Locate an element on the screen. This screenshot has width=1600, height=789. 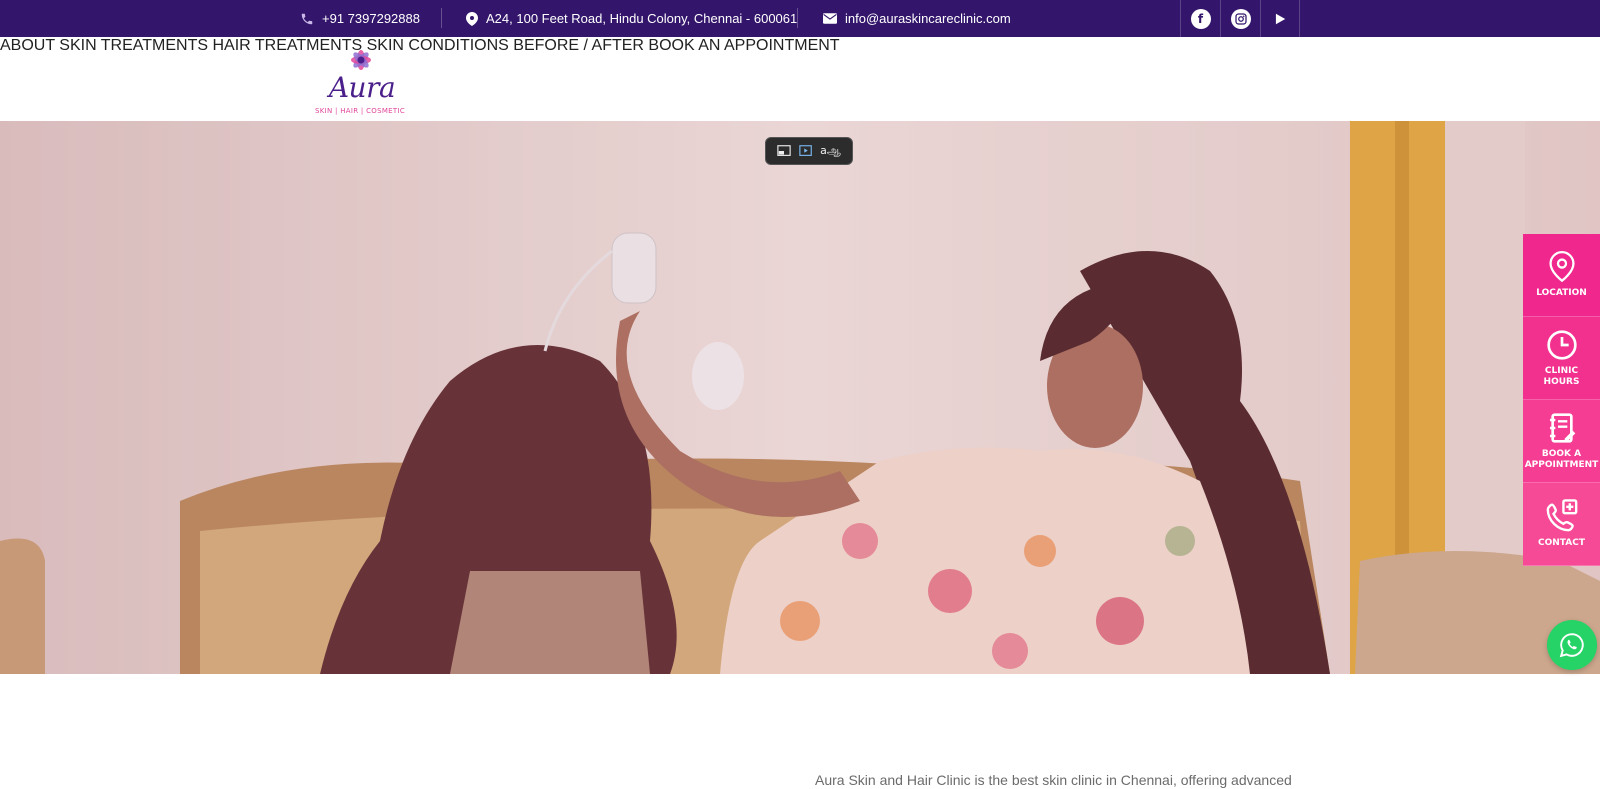
social-links: f is located at coordinates (1240, 18).